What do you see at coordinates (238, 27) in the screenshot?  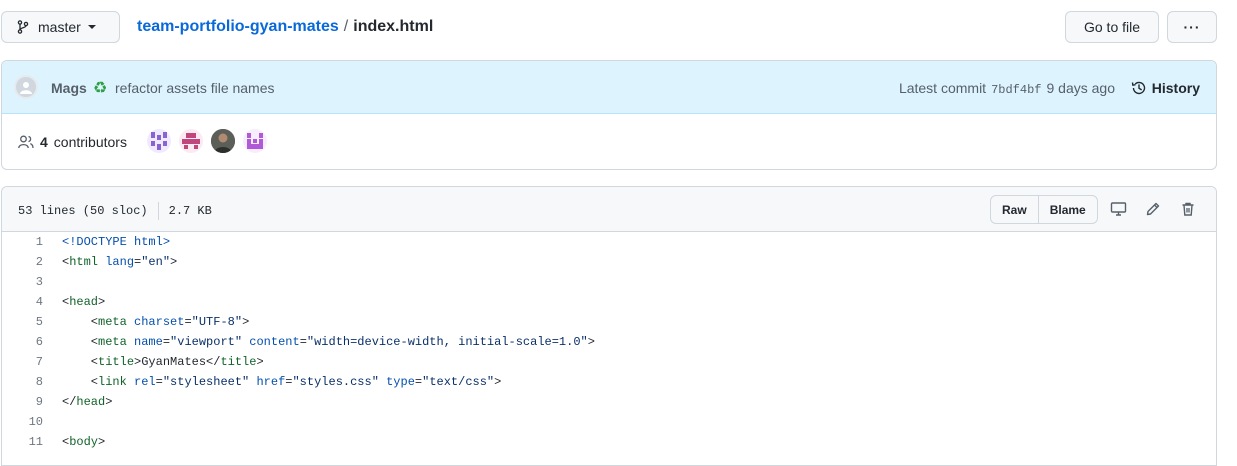 I see `breadcrumb-repo-link: team-portfolio-gyan-mates` at bounding box center [238, 27].